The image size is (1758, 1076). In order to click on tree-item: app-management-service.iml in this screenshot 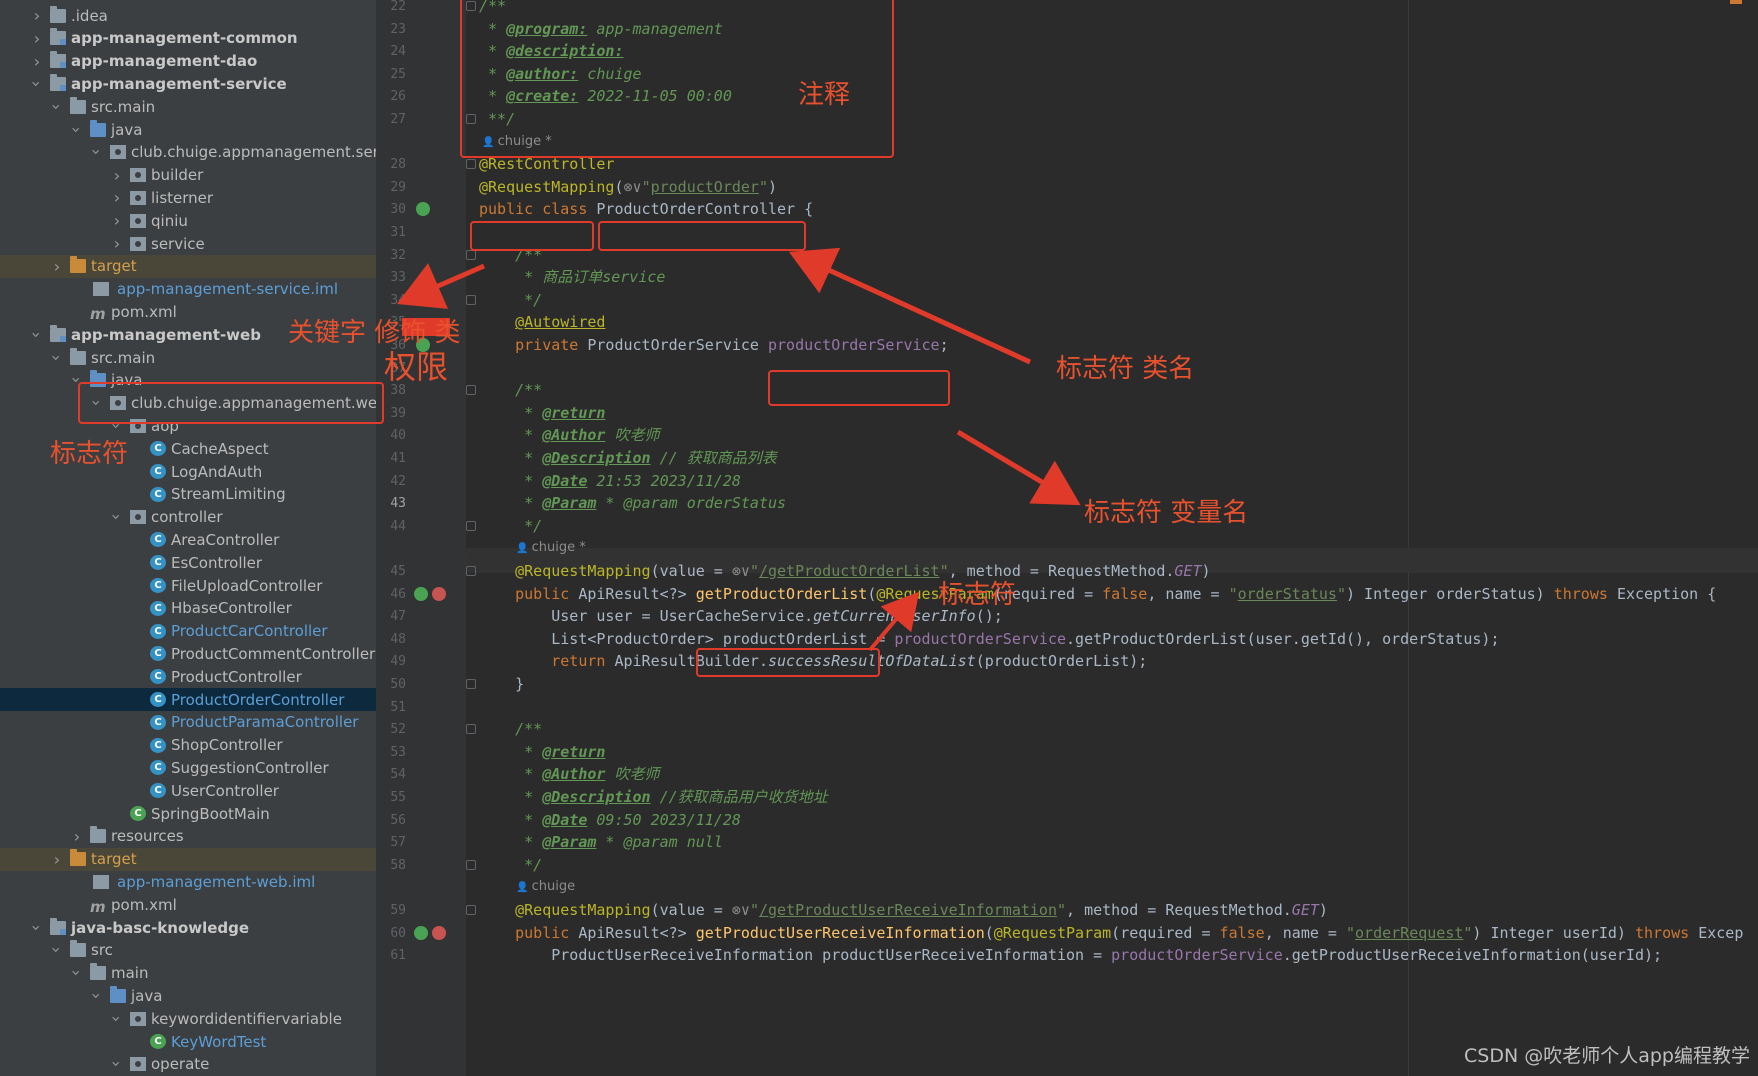, I will do `click(188, 289)`.